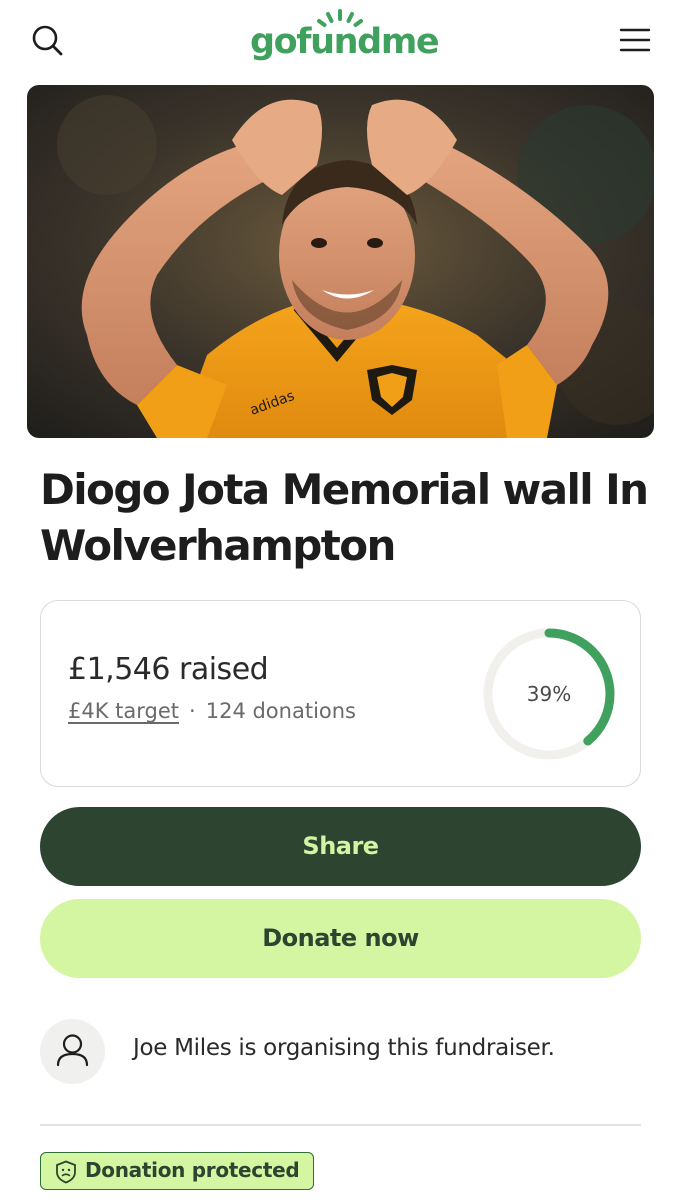  I want to click on search-icon, so click(47, 40).